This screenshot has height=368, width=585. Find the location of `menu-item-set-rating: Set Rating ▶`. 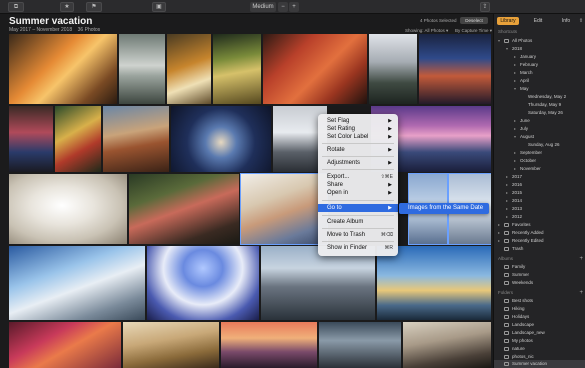

menu-item-set-rating: Set Rating ▶ is located at coordinates (358, 129).